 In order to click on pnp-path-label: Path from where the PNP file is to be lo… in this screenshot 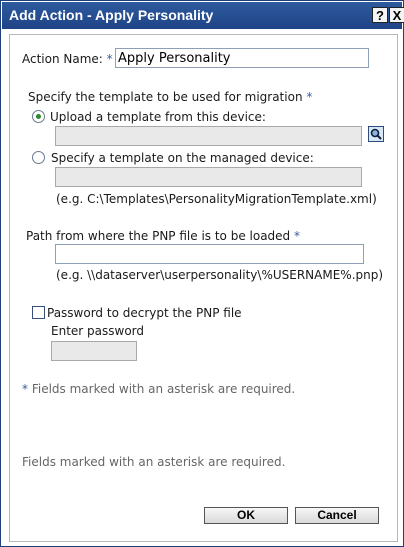, I will do `click(163, 236)`.